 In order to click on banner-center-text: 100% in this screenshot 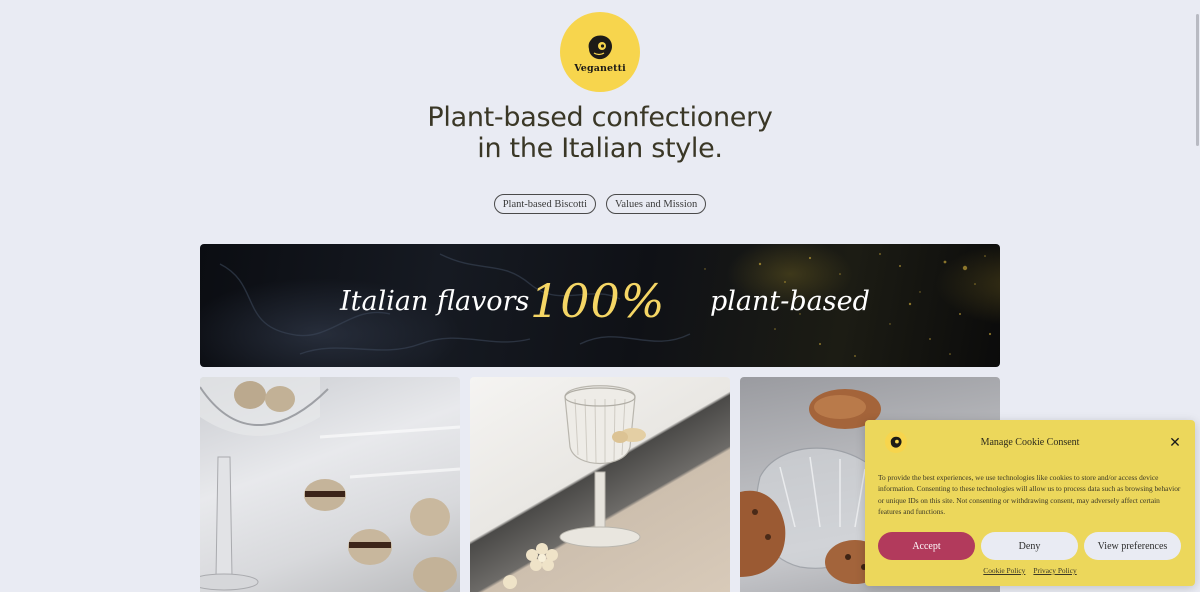, I will do `click(598, 301)`.